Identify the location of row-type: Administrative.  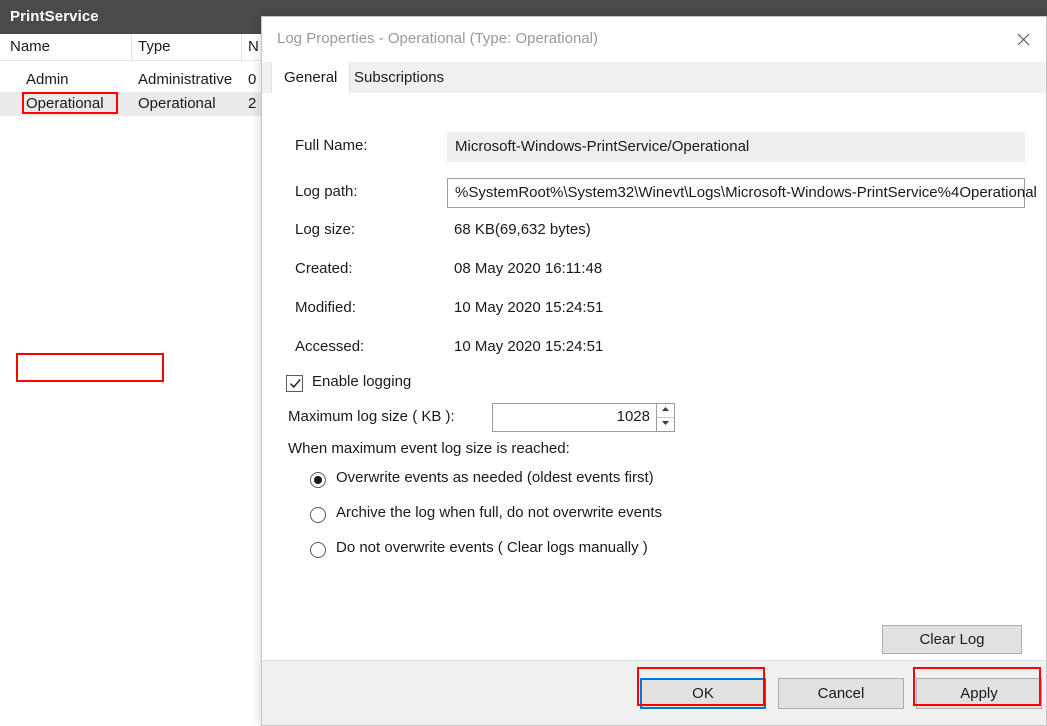
(185, 79).